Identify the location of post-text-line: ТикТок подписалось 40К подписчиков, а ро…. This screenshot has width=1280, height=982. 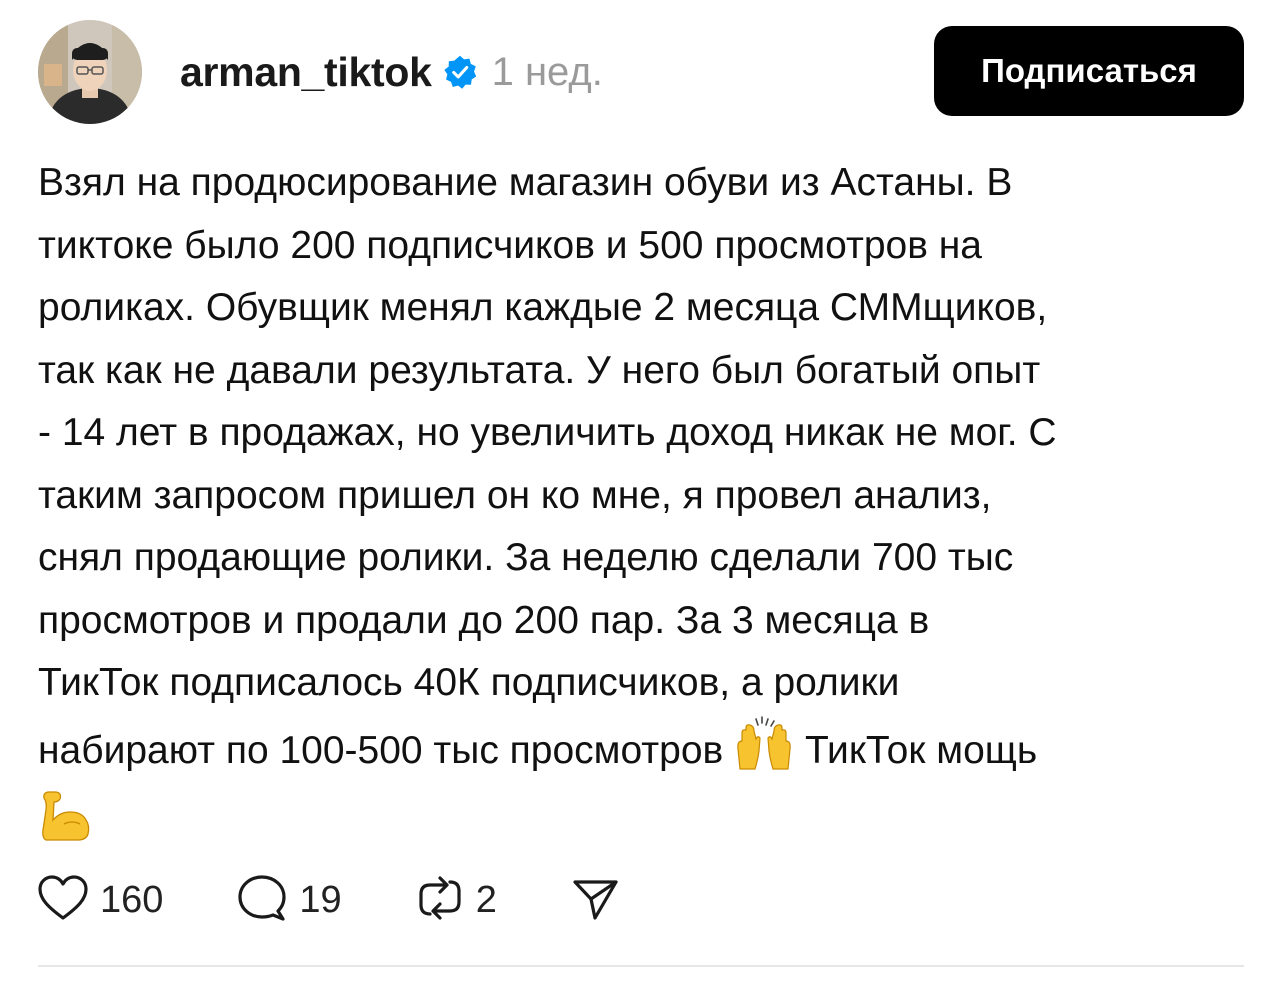
(469, 682).